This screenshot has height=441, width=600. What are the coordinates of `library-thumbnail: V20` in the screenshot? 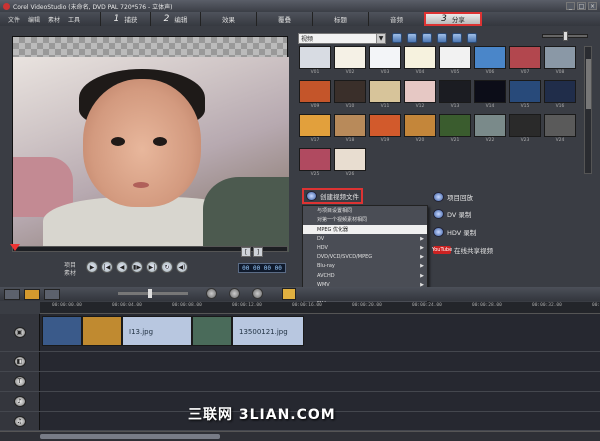 It's located at (420, 129).